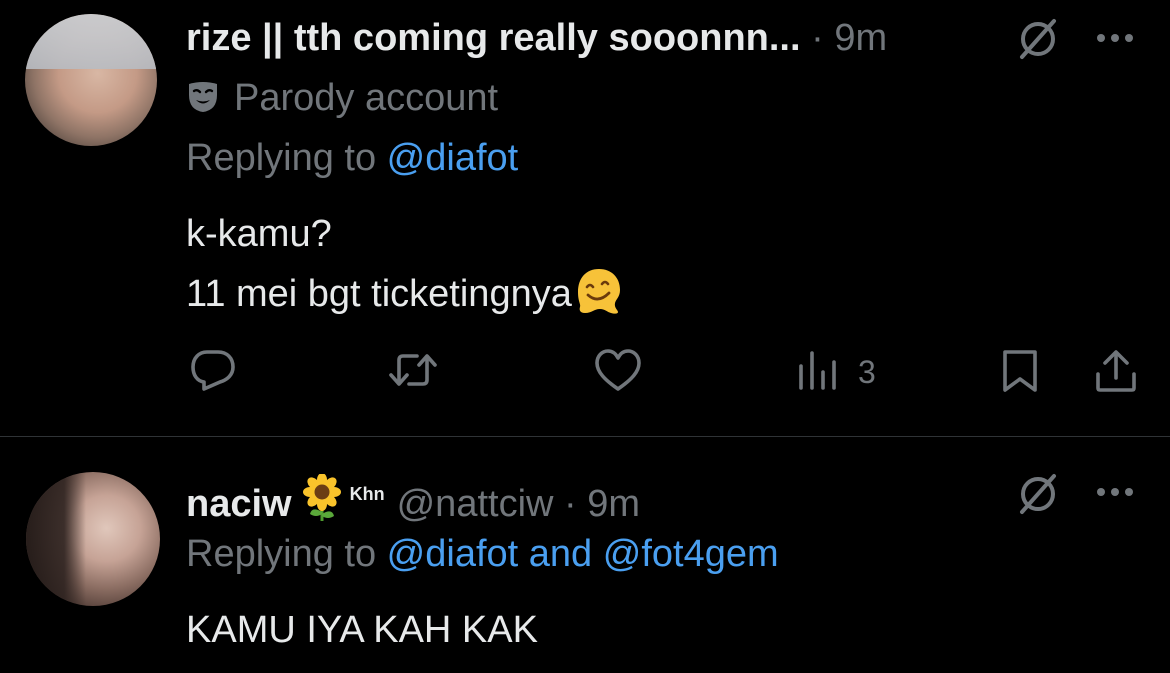  I want to click on like-icon, so click(618, 370).